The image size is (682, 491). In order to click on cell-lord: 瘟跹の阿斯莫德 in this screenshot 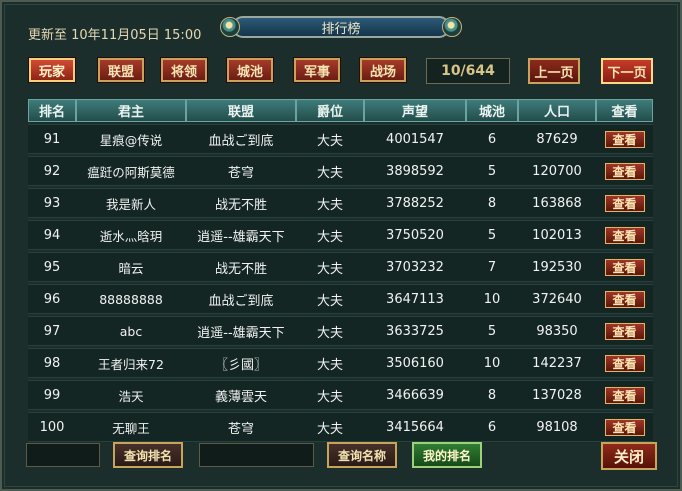, I will do `click(131, 171)`.